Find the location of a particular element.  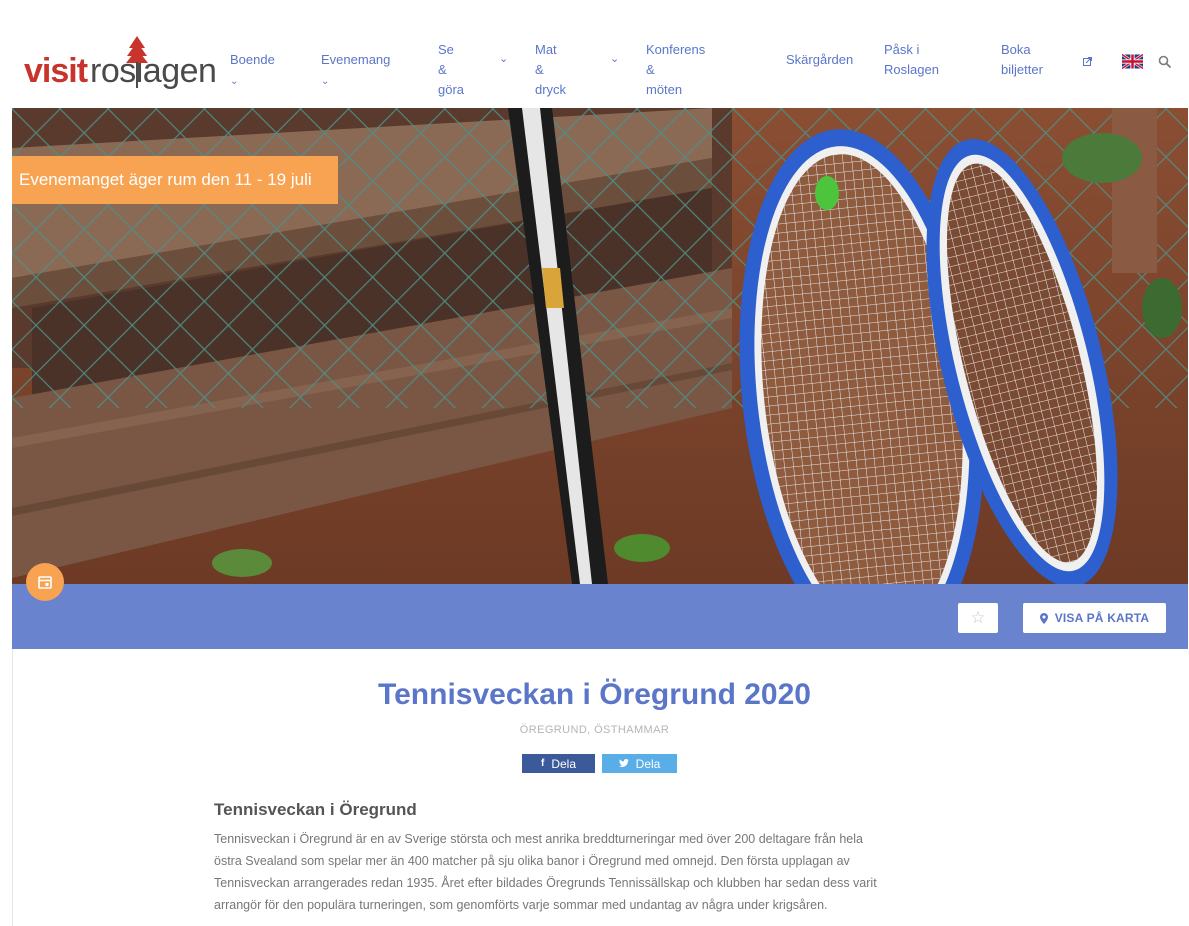

calendar-button is located at coordinates (45, 582).